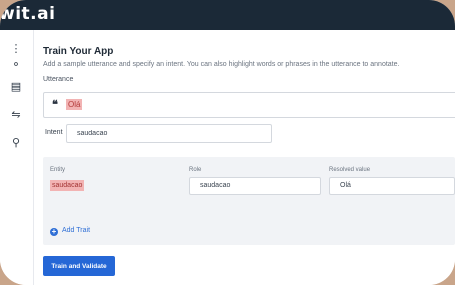 The image size is (455, 285). Describe the element at coordinates (27, 14) in the screenshot. I see `brand-logo: wit.ai` at that location.